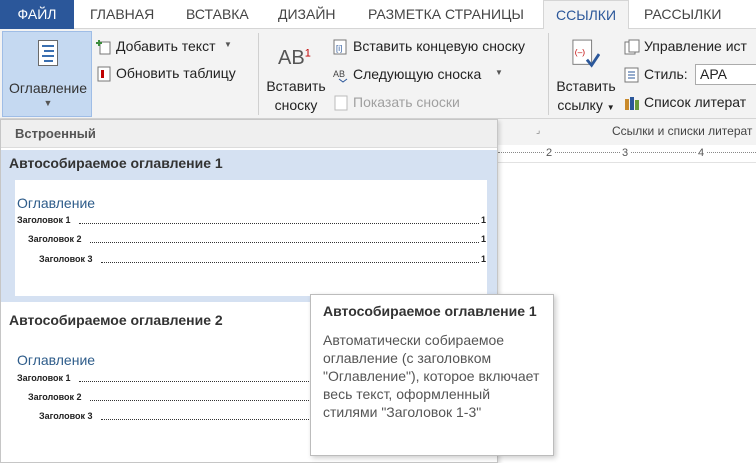  What do you see at coordinates (296, 75) in the screenshot?
I see `insert-footnote-button: AB1 Вставить сноску` at bounding box center [296, 75].